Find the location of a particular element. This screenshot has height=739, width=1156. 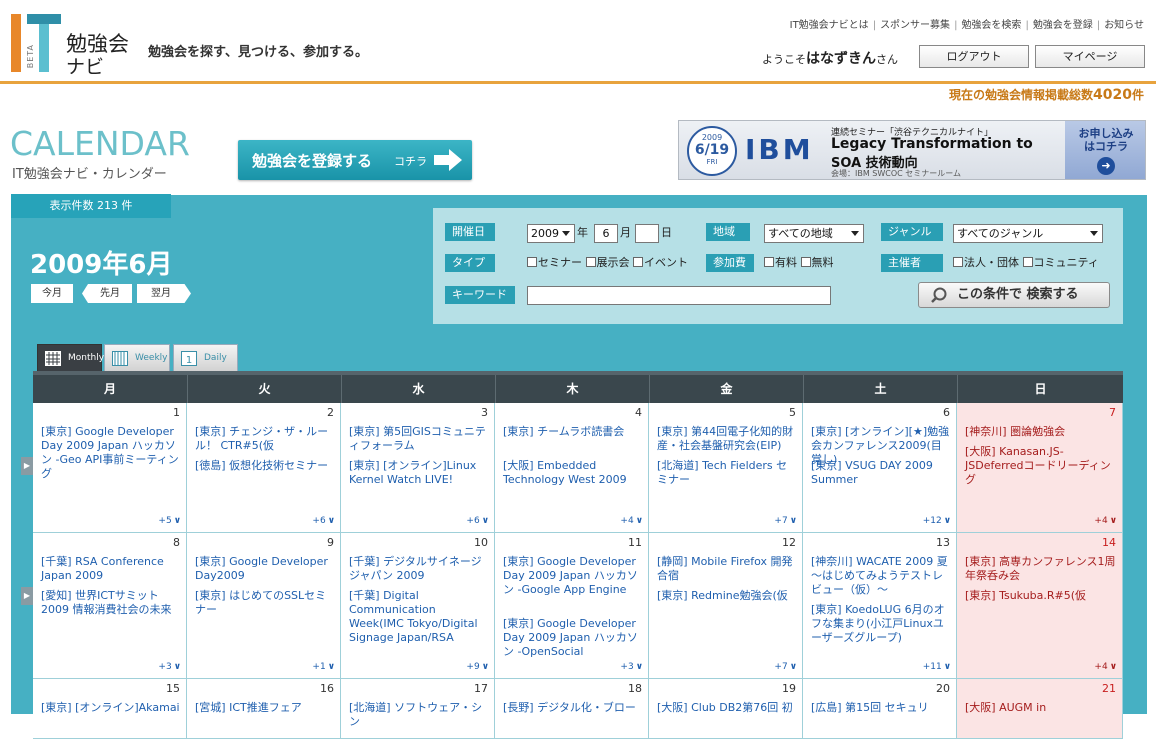

day-number: 1 is located at coordinates (176, 412).